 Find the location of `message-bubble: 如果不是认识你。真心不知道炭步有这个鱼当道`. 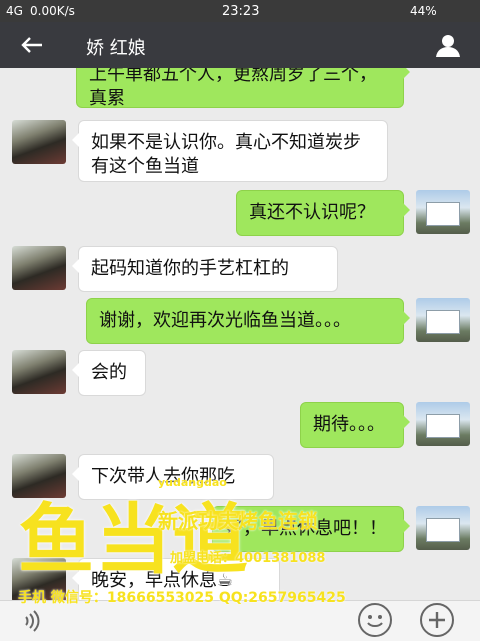

message-bubble: 如果不是认识你。真心不知道炭步有这个鱼当道 is located at coordinates (230, 151).